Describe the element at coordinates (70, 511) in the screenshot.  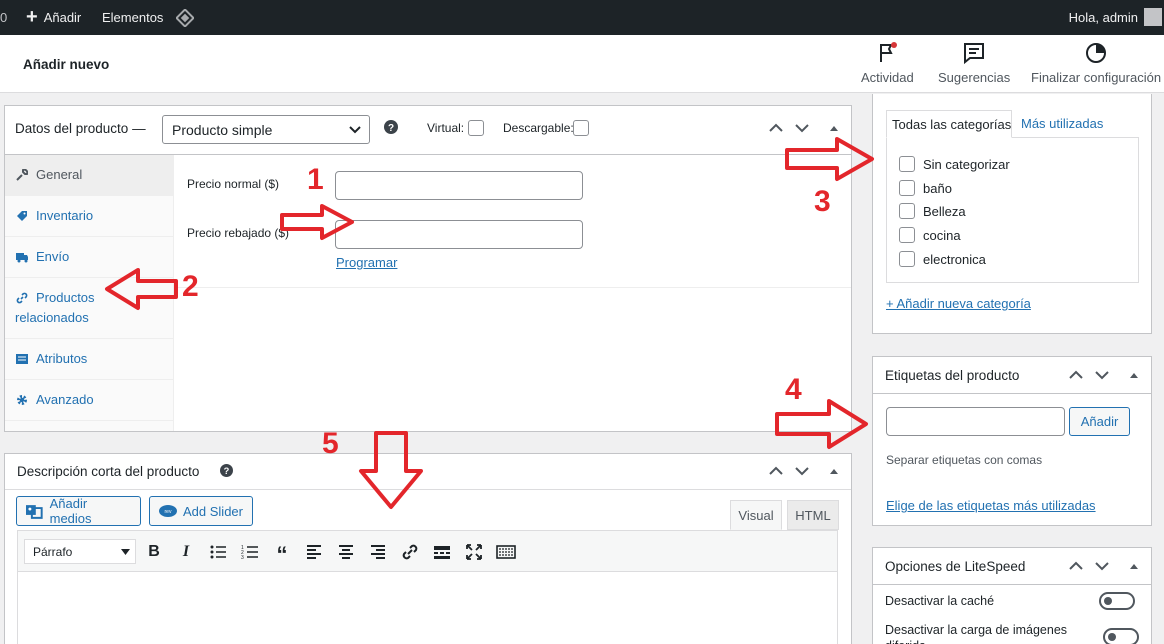
I see `add-media-label: Añadir medios` at that location.